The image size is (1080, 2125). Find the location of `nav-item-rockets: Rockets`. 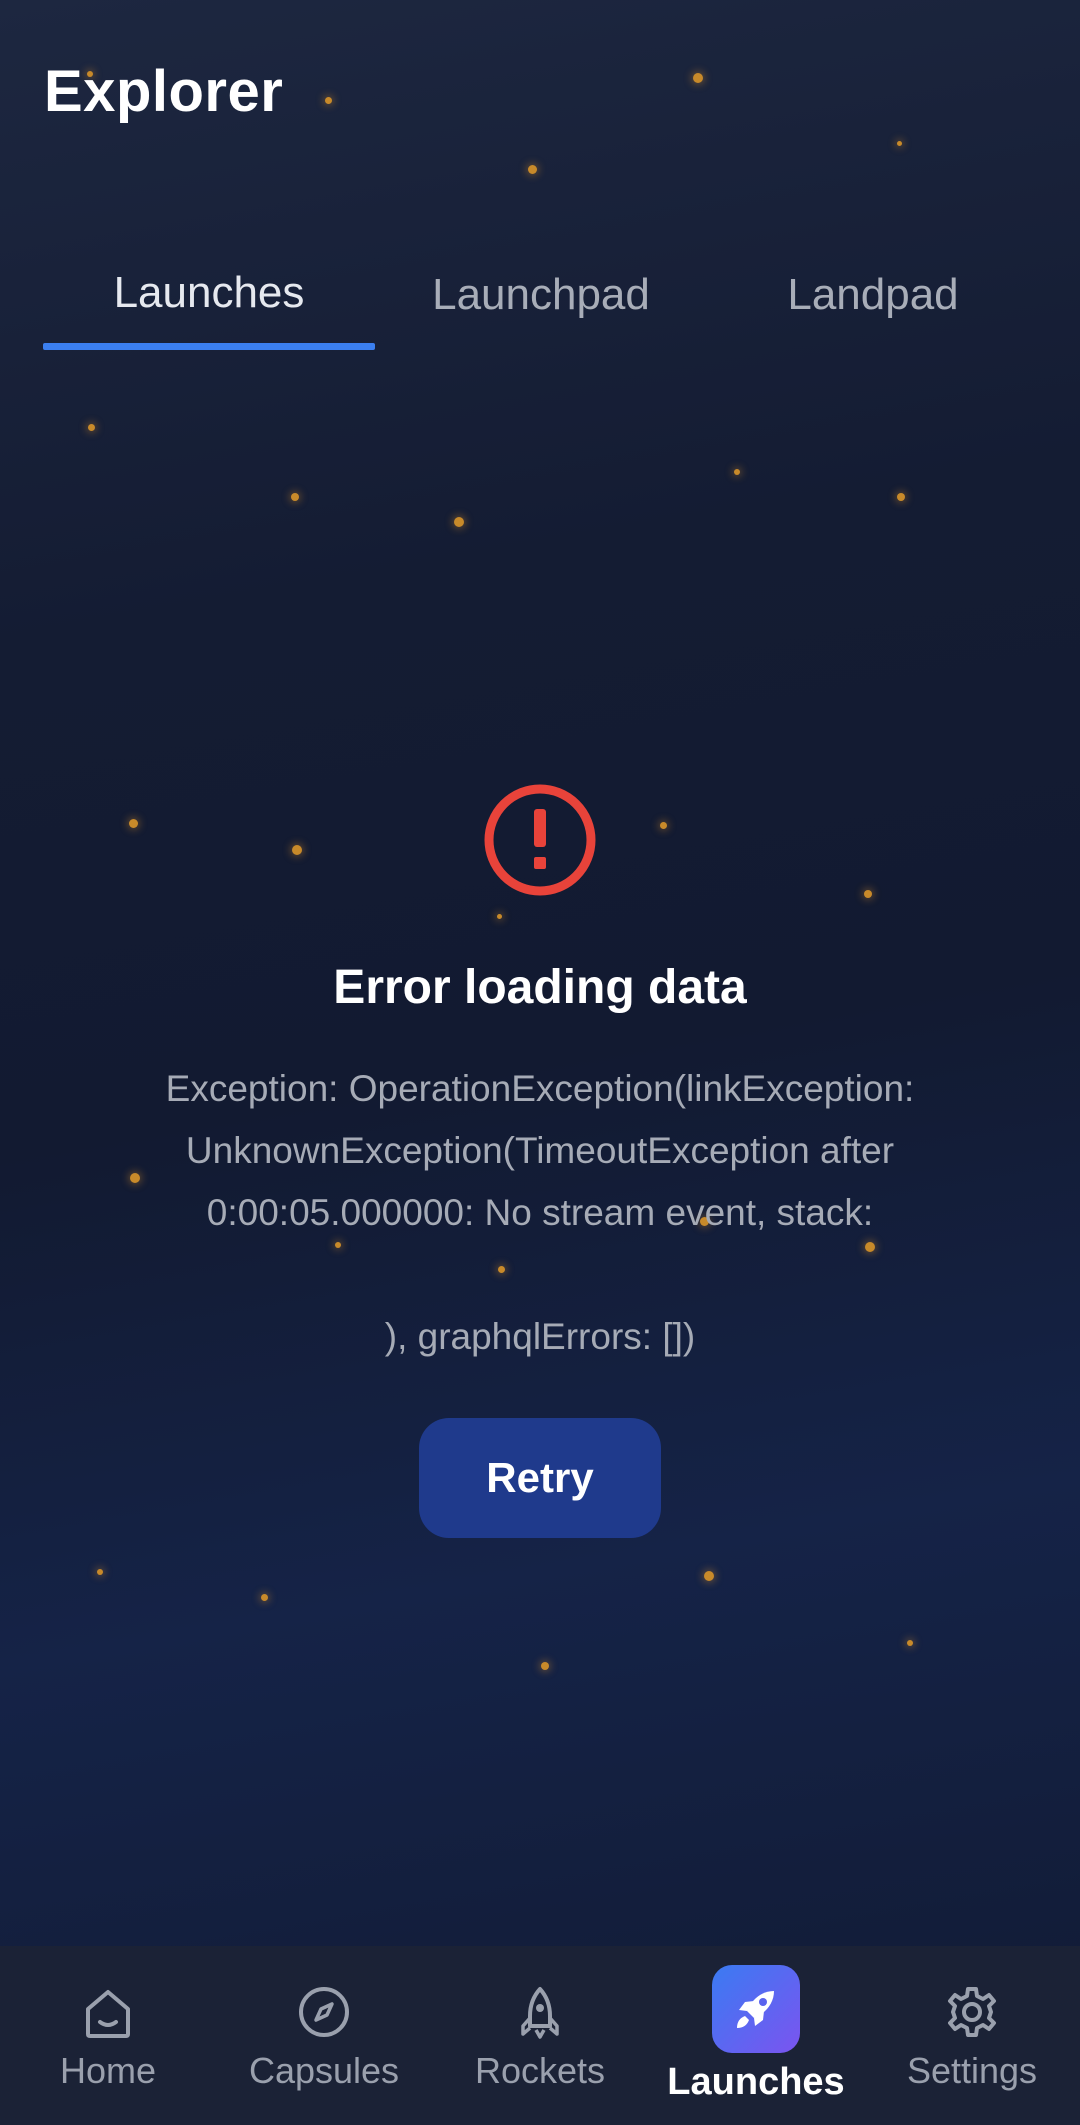

nav-item-rockets: Rockets is located at coordinates (540, 2035).